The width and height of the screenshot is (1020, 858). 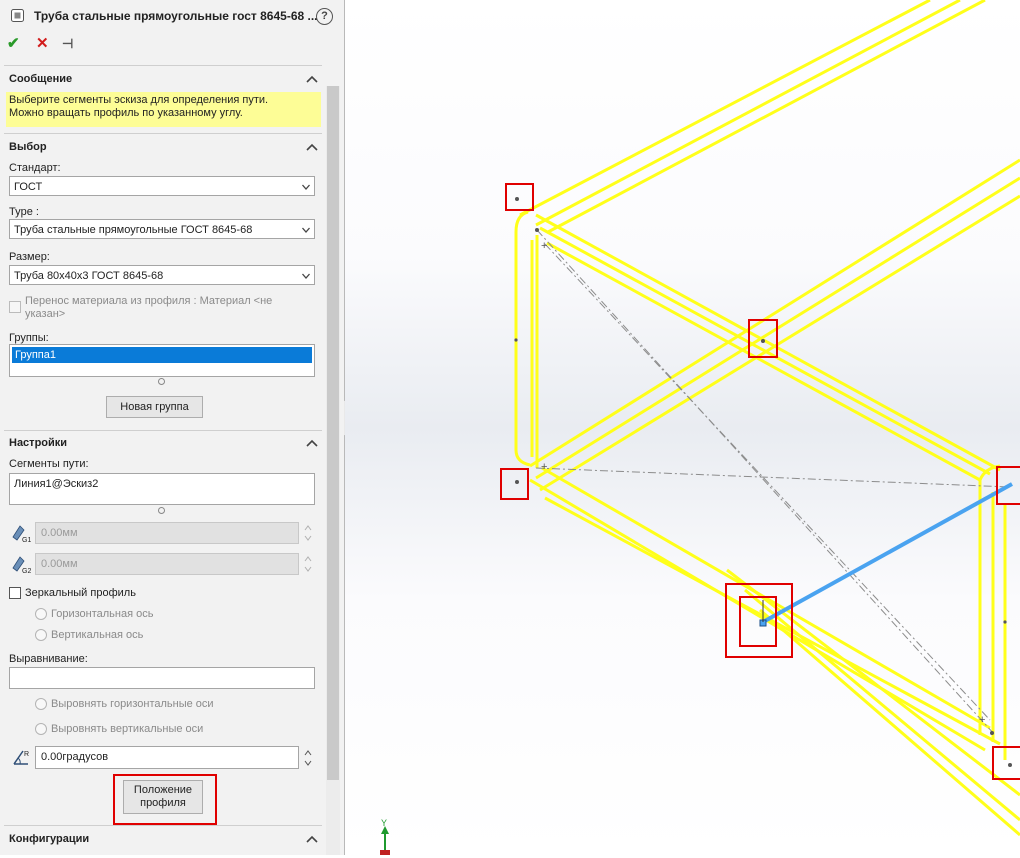 What do you see at coordinates (97, 635) in the screenshot?
I see `vertical-axis-label: Вертикальная ось` at bounding box center [97, 635].